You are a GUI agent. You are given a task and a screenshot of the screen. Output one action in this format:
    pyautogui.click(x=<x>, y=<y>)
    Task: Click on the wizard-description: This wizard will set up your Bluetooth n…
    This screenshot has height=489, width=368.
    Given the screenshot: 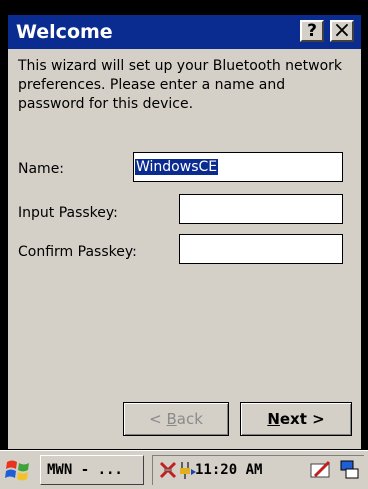 What is the action you would take?
    pyautogui.click(x=180, y=85)
    